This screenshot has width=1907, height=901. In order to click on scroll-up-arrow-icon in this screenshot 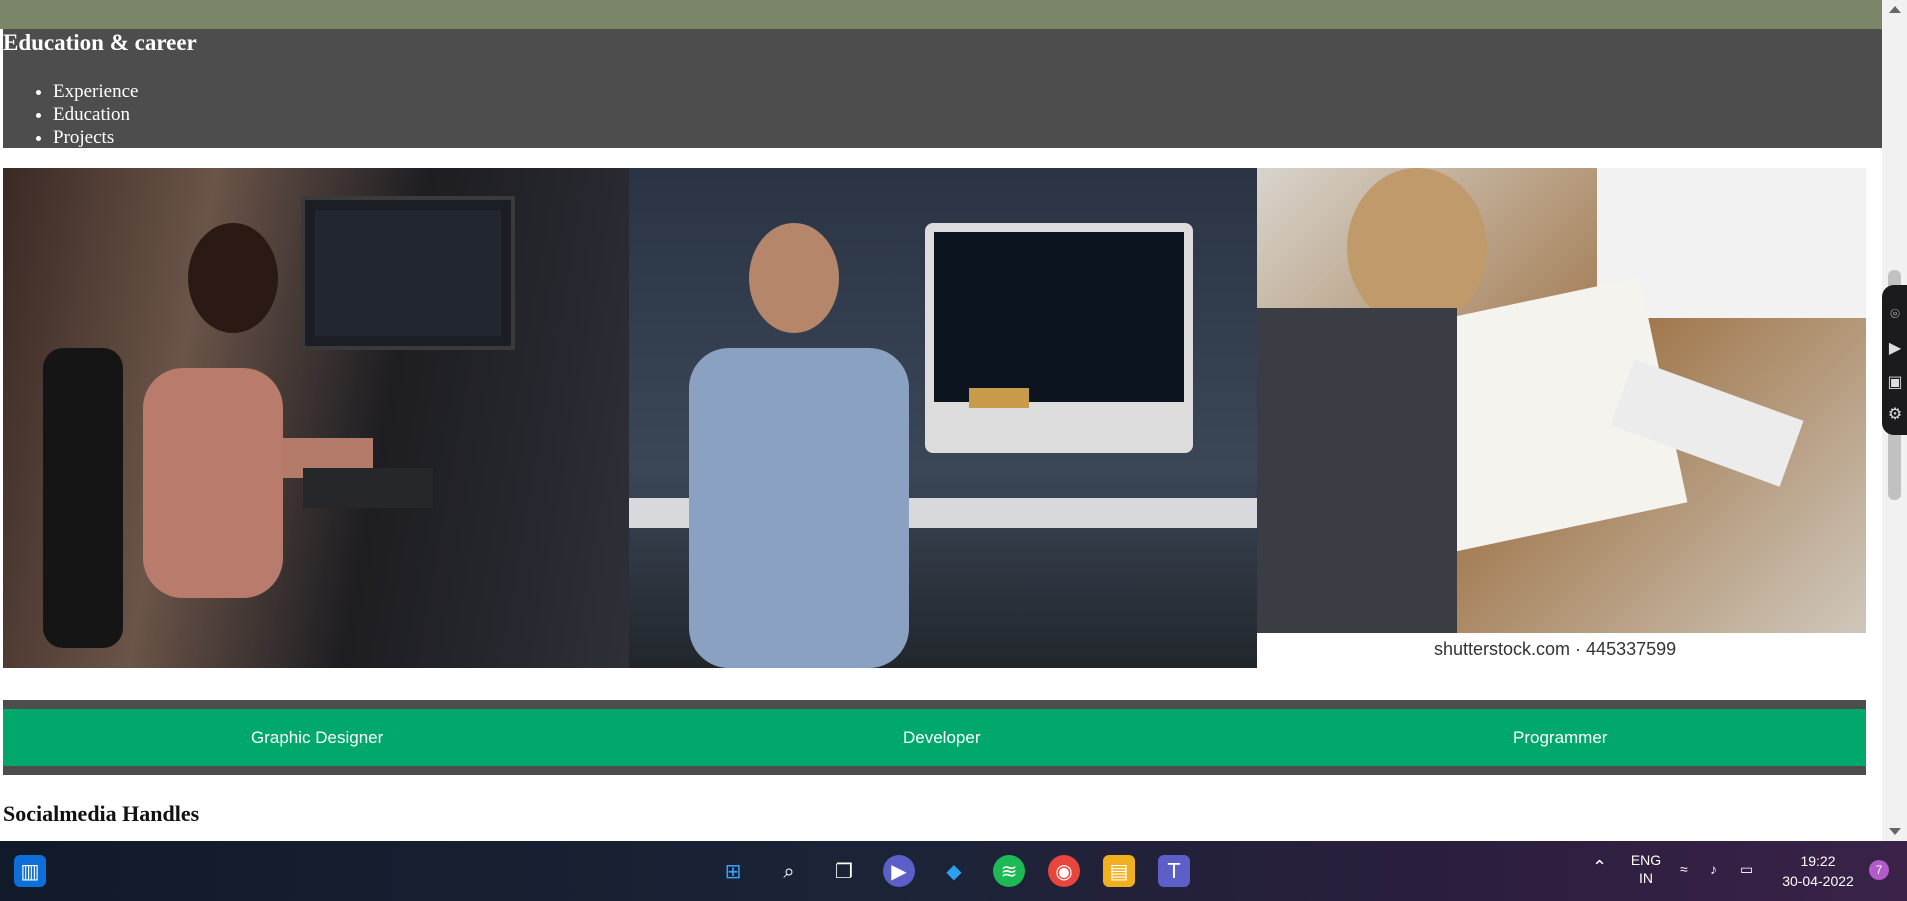, I will do `click(1895, 9)`.